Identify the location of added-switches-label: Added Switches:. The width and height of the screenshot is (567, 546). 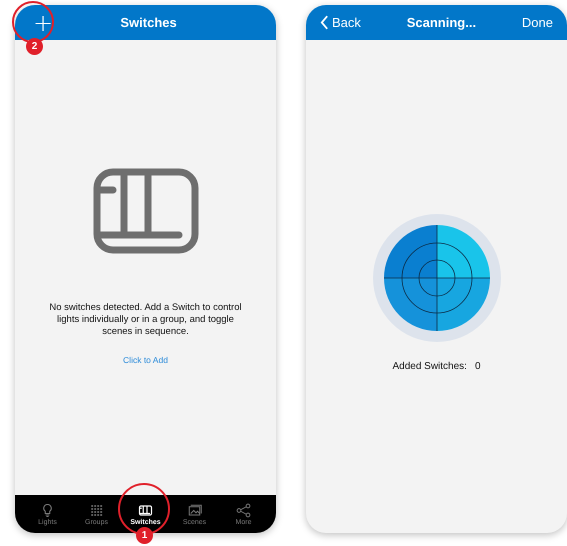
(429, 366).